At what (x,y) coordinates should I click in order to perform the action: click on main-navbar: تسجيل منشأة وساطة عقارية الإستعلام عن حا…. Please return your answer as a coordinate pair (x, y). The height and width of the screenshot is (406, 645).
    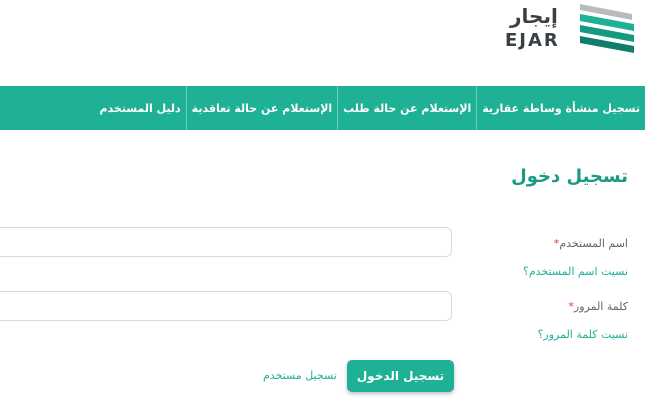
    Looking at the image, I should click on (322, 108).